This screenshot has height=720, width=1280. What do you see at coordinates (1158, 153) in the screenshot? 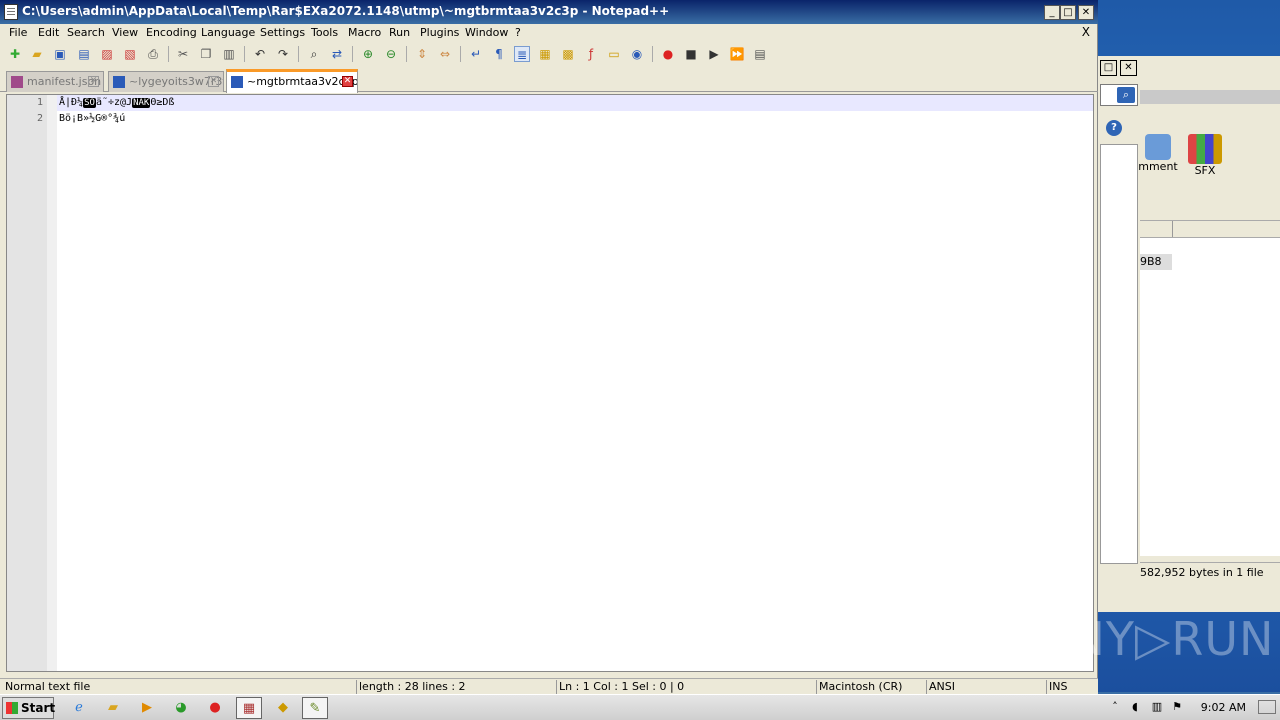
I see `comment-toolbar-button: mment` at bounding box center [1158, 153].